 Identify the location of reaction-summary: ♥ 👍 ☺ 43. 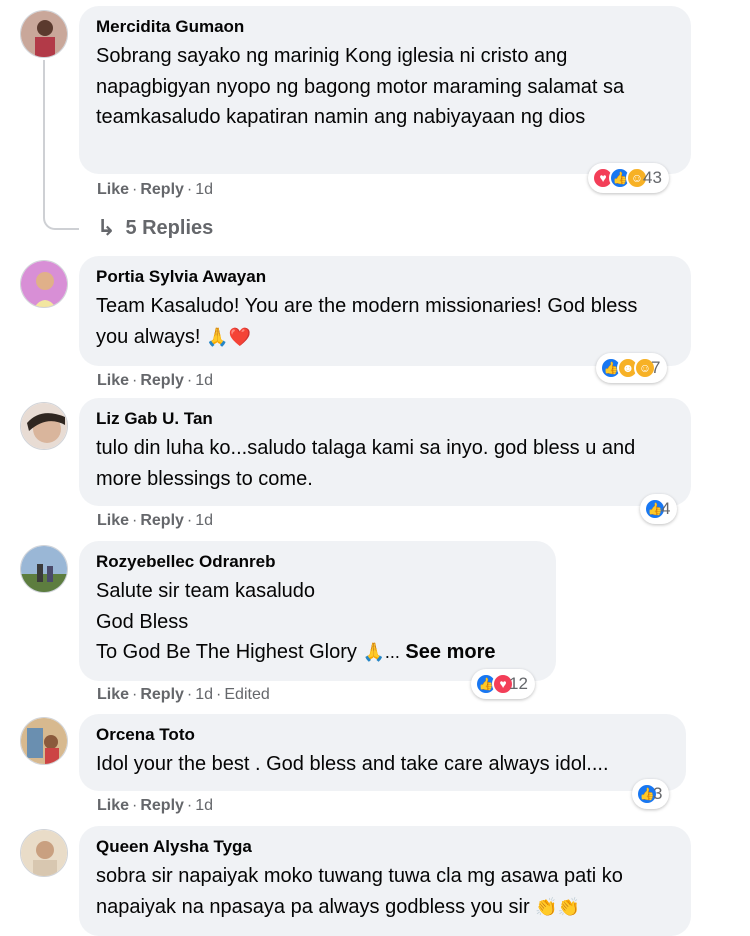
(628, 178).